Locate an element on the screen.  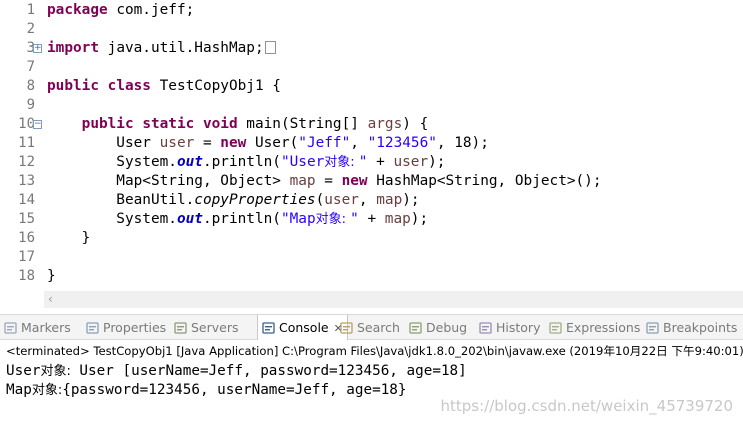
tab-search: Search is located at coordinates (370, 327).